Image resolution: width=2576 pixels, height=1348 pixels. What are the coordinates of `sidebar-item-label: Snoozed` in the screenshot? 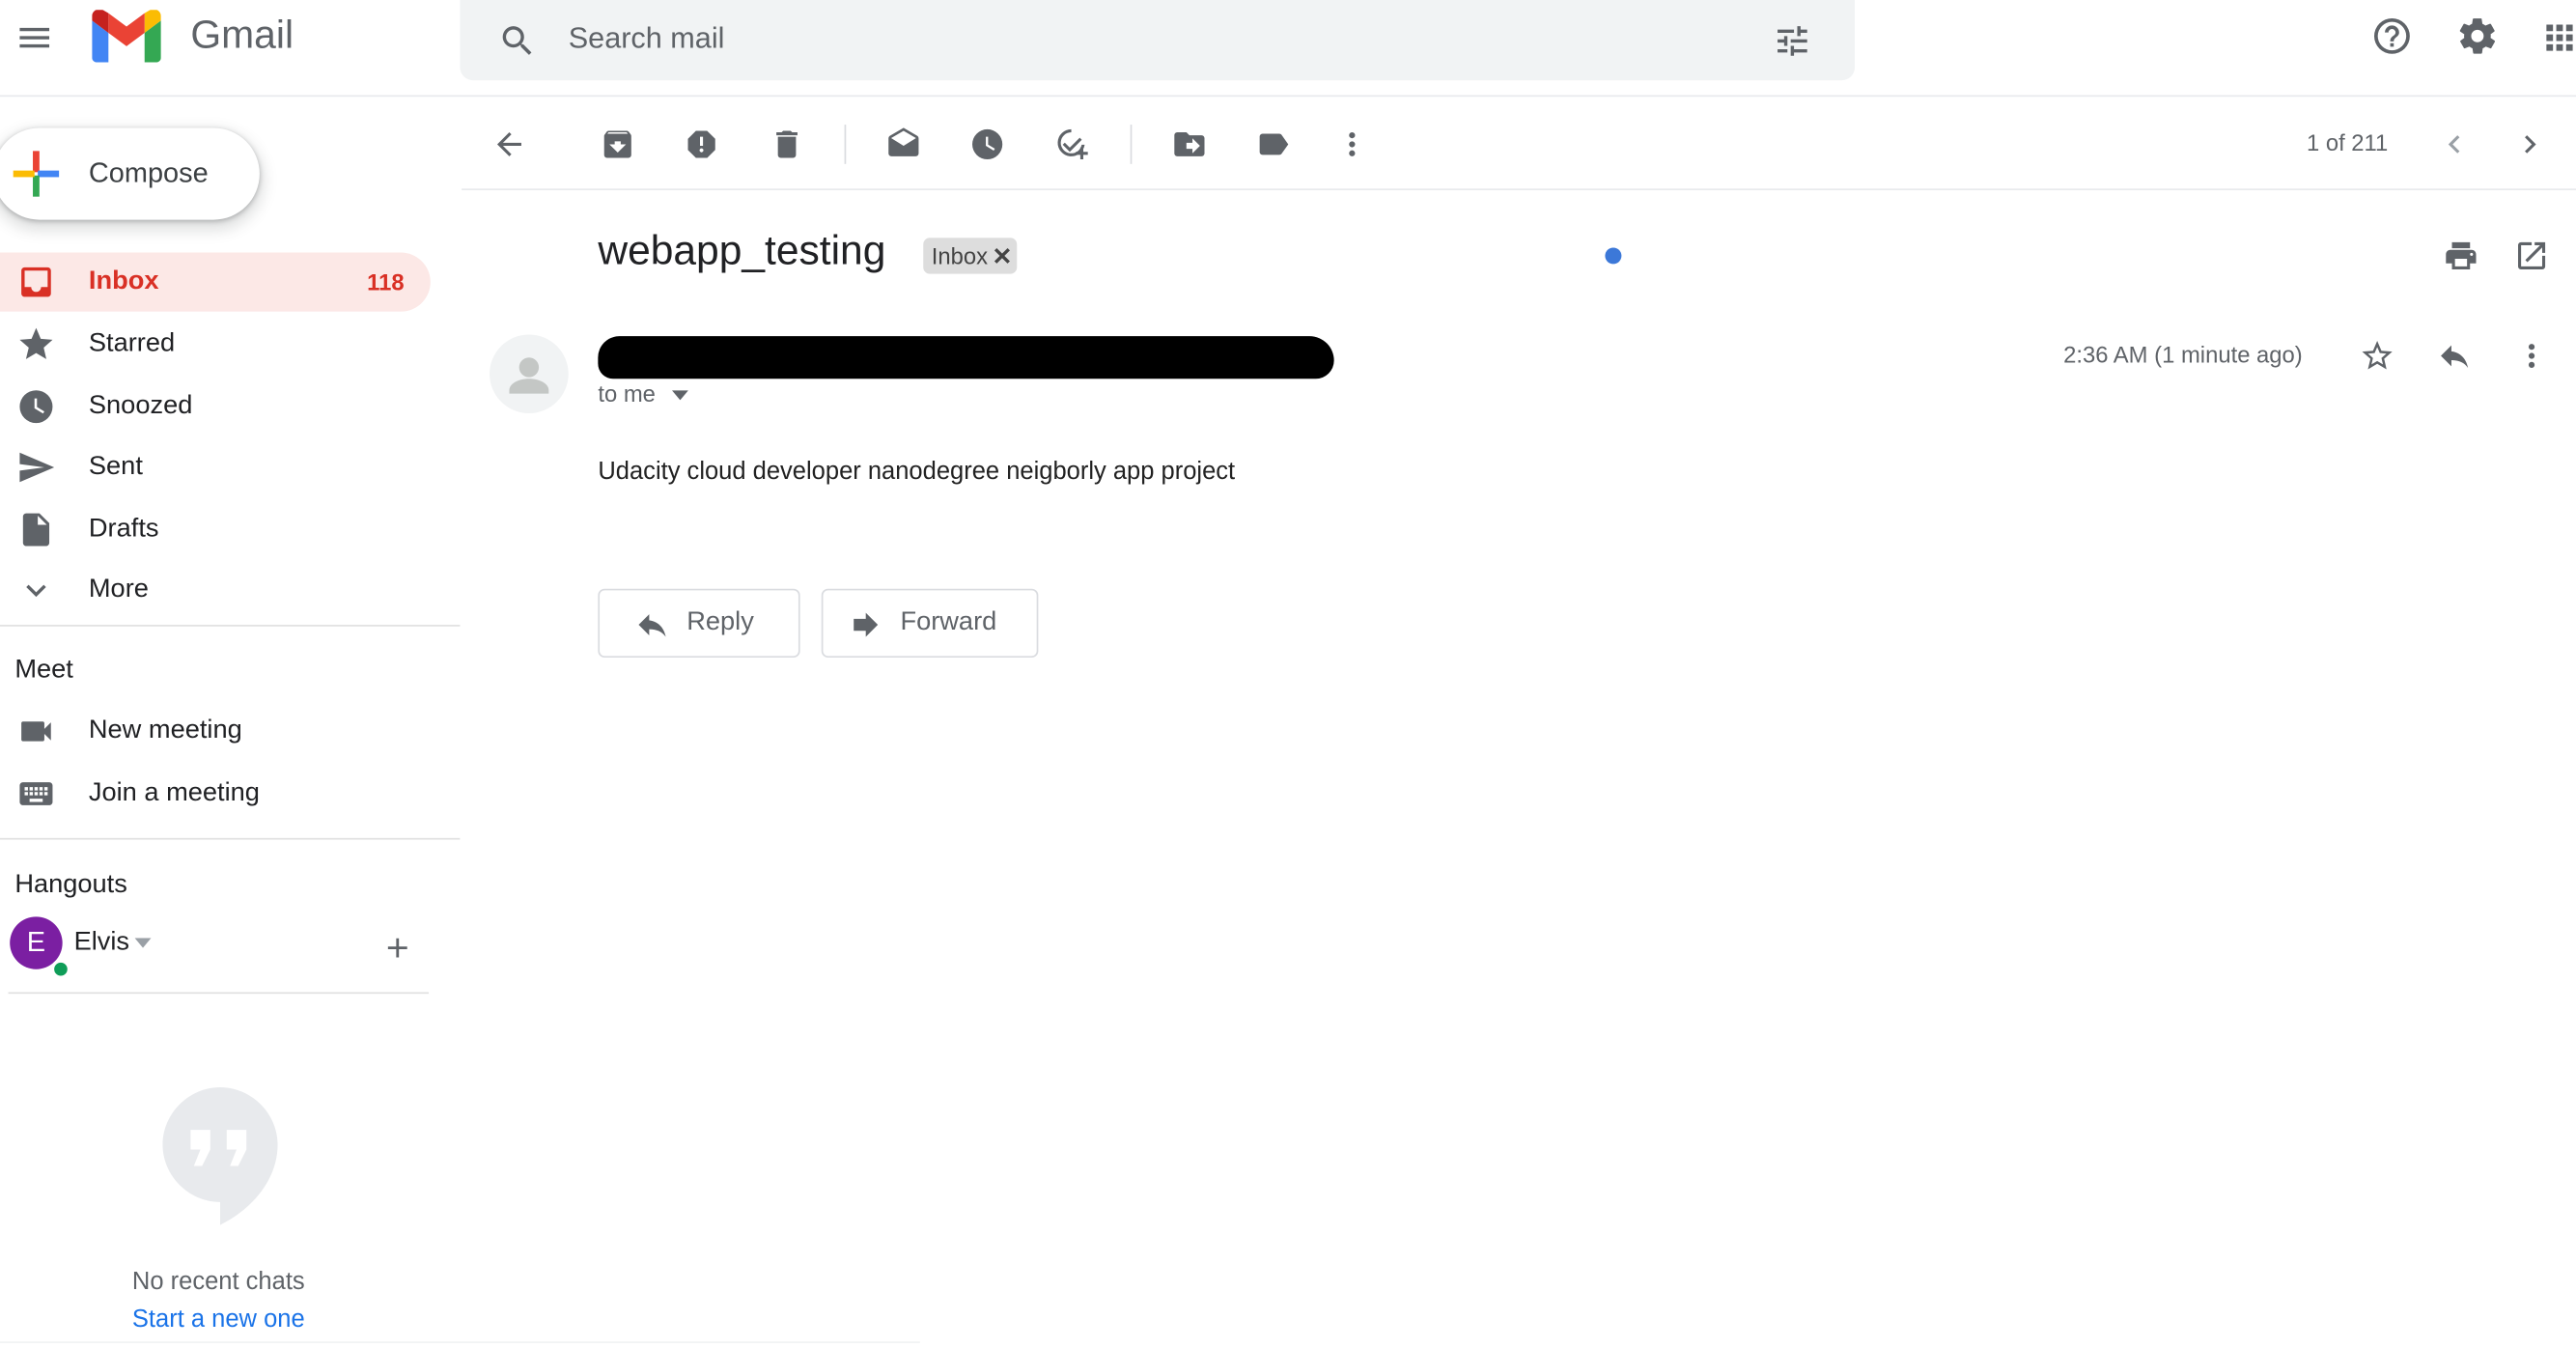 It's located at (141, 405).